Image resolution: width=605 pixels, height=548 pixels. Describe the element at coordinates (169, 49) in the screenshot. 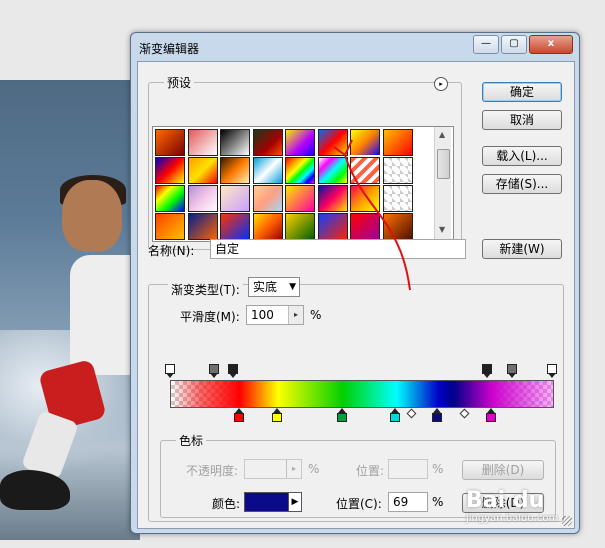

I see `window-title: 渐变编辑器` at that location.